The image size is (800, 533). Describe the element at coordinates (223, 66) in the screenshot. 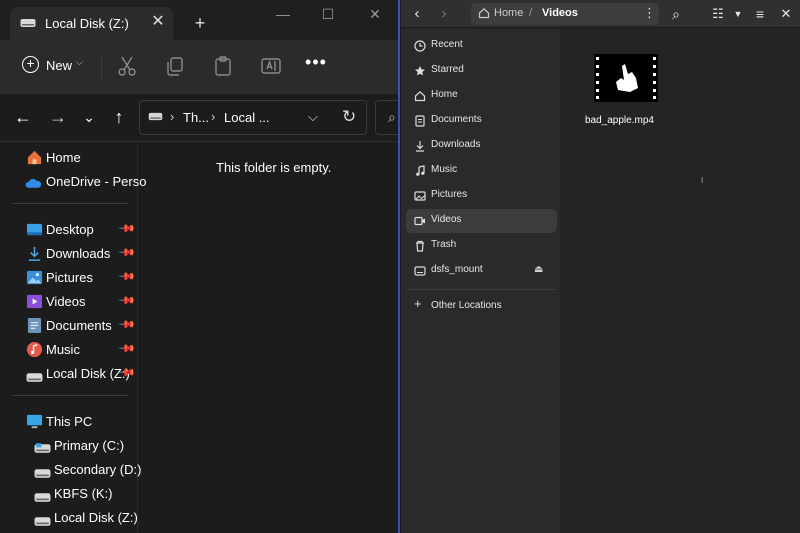

I see `paste-icon` at that location.